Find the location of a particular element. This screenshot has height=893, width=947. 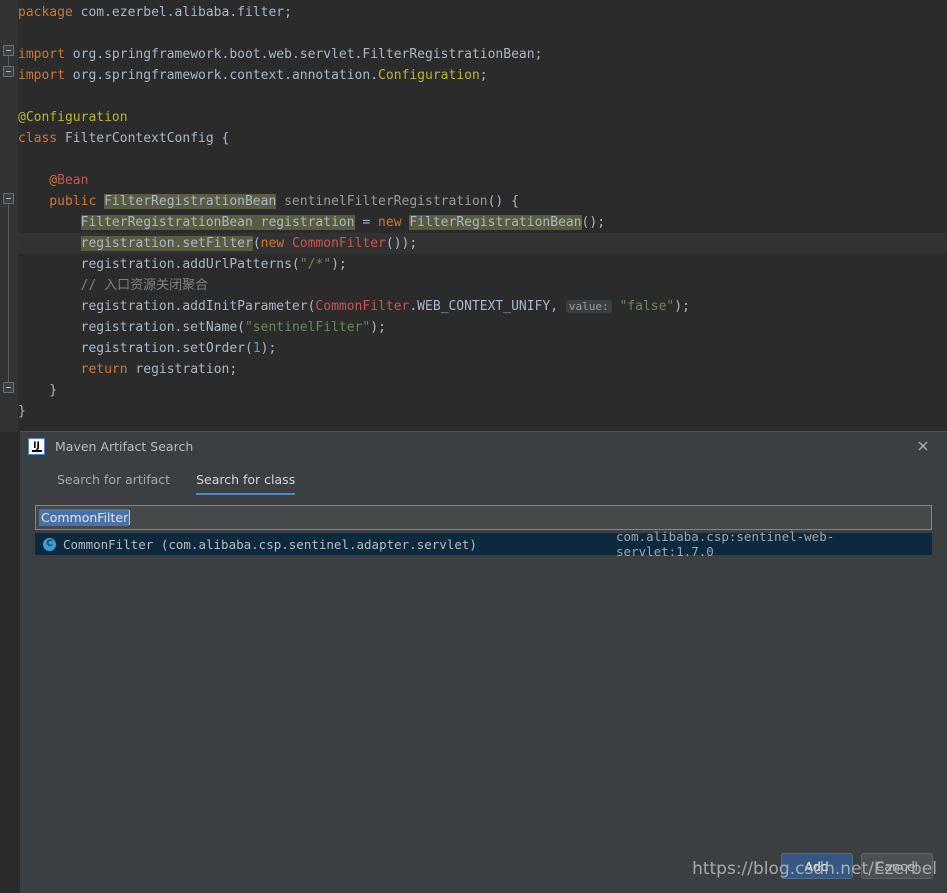

code-token: registration; is located at coordinates (186, 369).